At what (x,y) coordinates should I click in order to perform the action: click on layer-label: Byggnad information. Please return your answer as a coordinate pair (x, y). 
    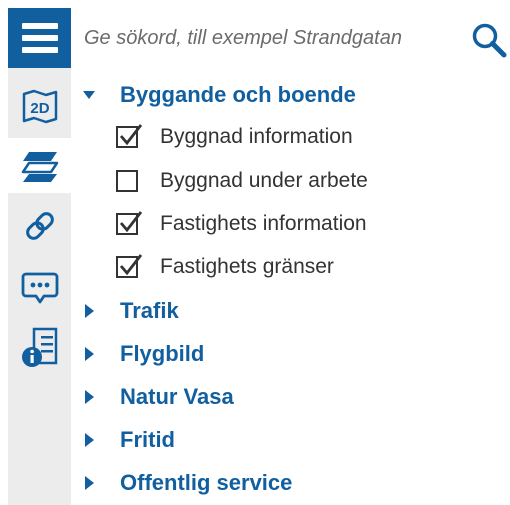
    Looking at the image, I should click on (256, 136).